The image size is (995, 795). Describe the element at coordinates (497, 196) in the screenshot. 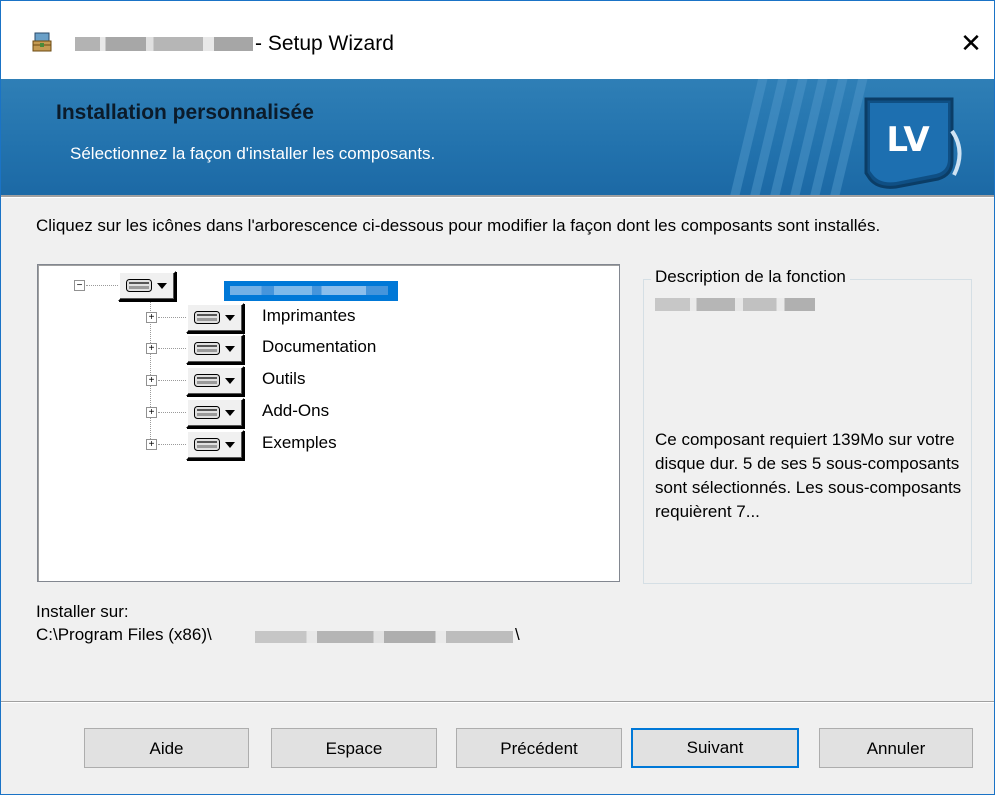

I see `header-divider` at that location.